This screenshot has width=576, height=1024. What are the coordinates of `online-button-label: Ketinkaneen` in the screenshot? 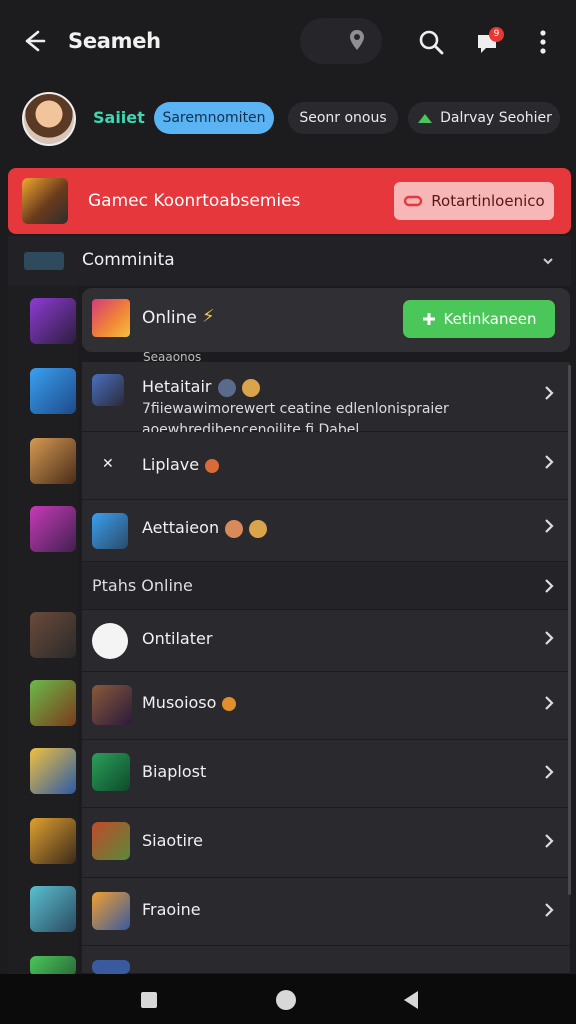 It's located at (490, 319).